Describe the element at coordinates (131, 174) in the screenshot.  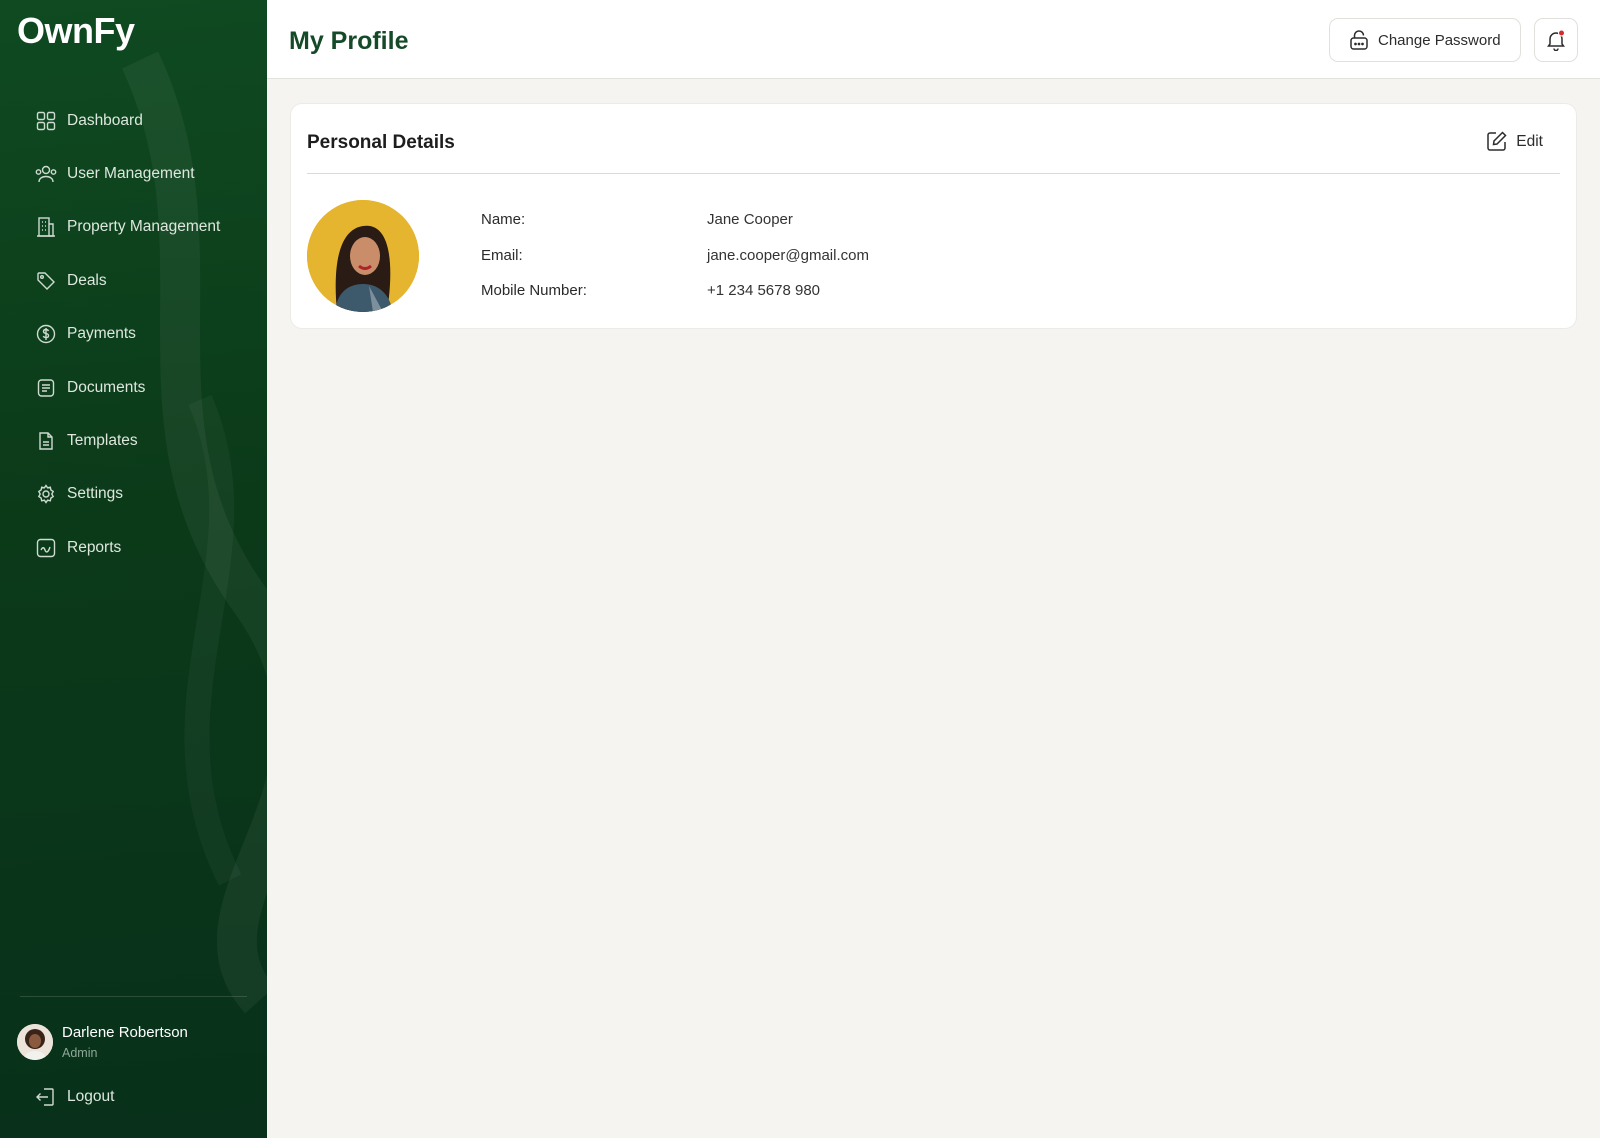
I see `sidebar-item-label: User Management` at that location.